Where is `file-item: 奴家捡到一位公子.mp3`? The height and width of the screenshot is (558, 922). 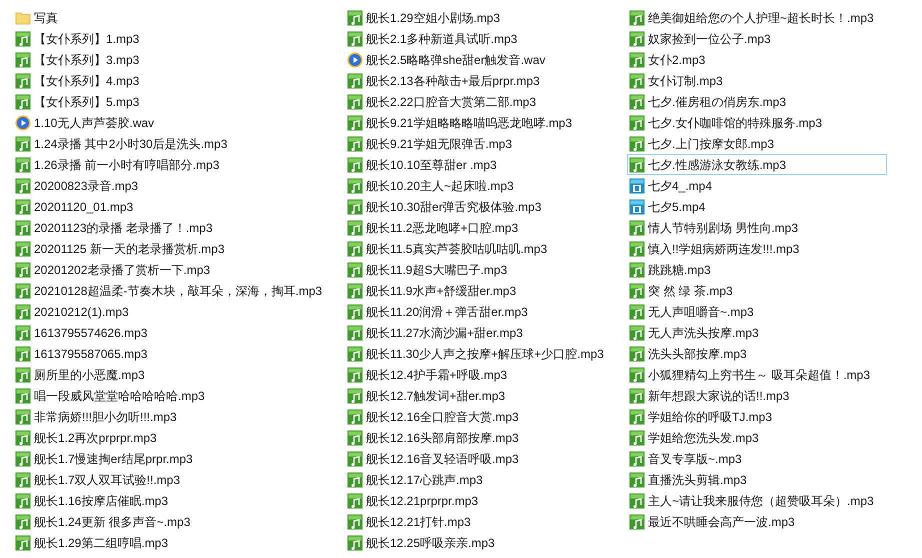 file-item: 奴家捡到一位公子.mp3 is located at coordinates (757, 38).